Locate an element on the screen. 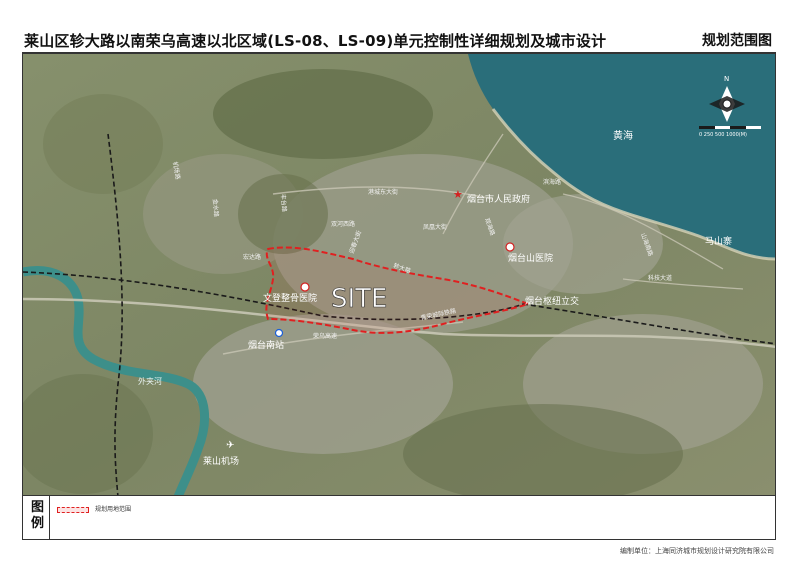 The width and height of the screenshot is (800, 565). road-label-hongda: 宏达路 is located at coordinates (252, 257).